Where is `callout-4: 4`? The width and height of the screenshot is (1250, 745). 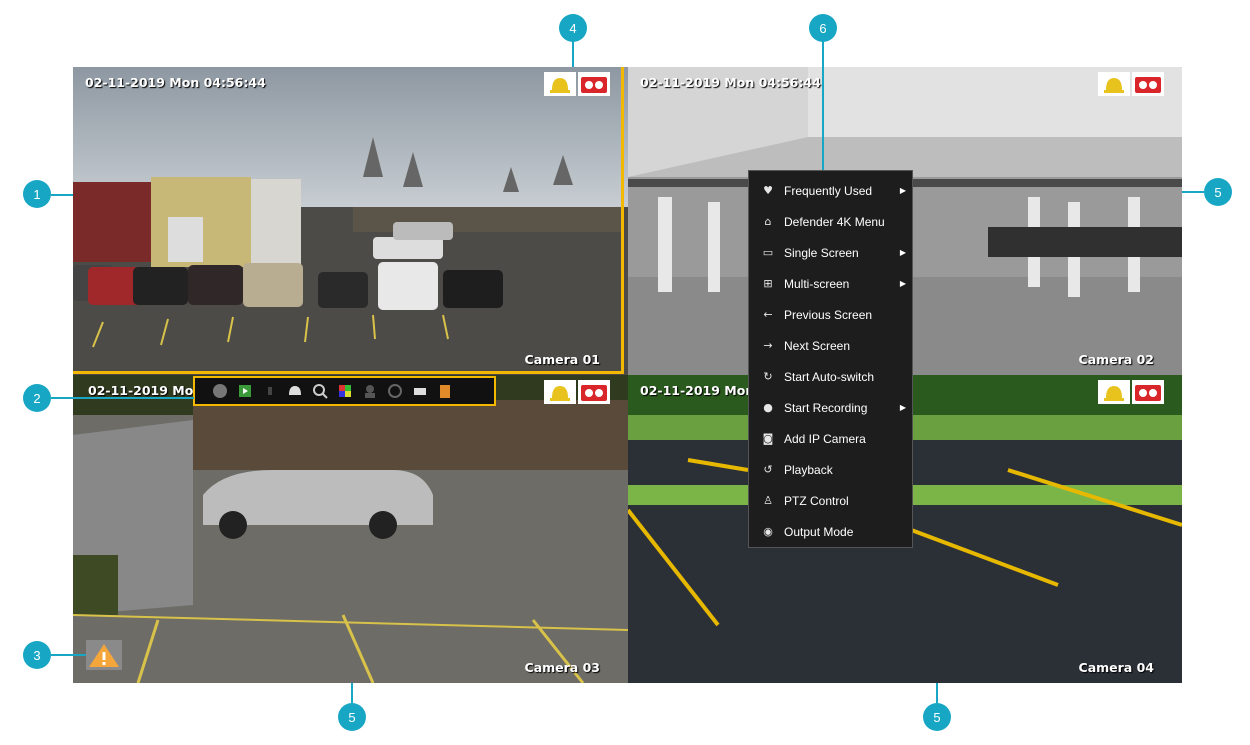
callout-4: 4 is located at coordinates (573, 28).